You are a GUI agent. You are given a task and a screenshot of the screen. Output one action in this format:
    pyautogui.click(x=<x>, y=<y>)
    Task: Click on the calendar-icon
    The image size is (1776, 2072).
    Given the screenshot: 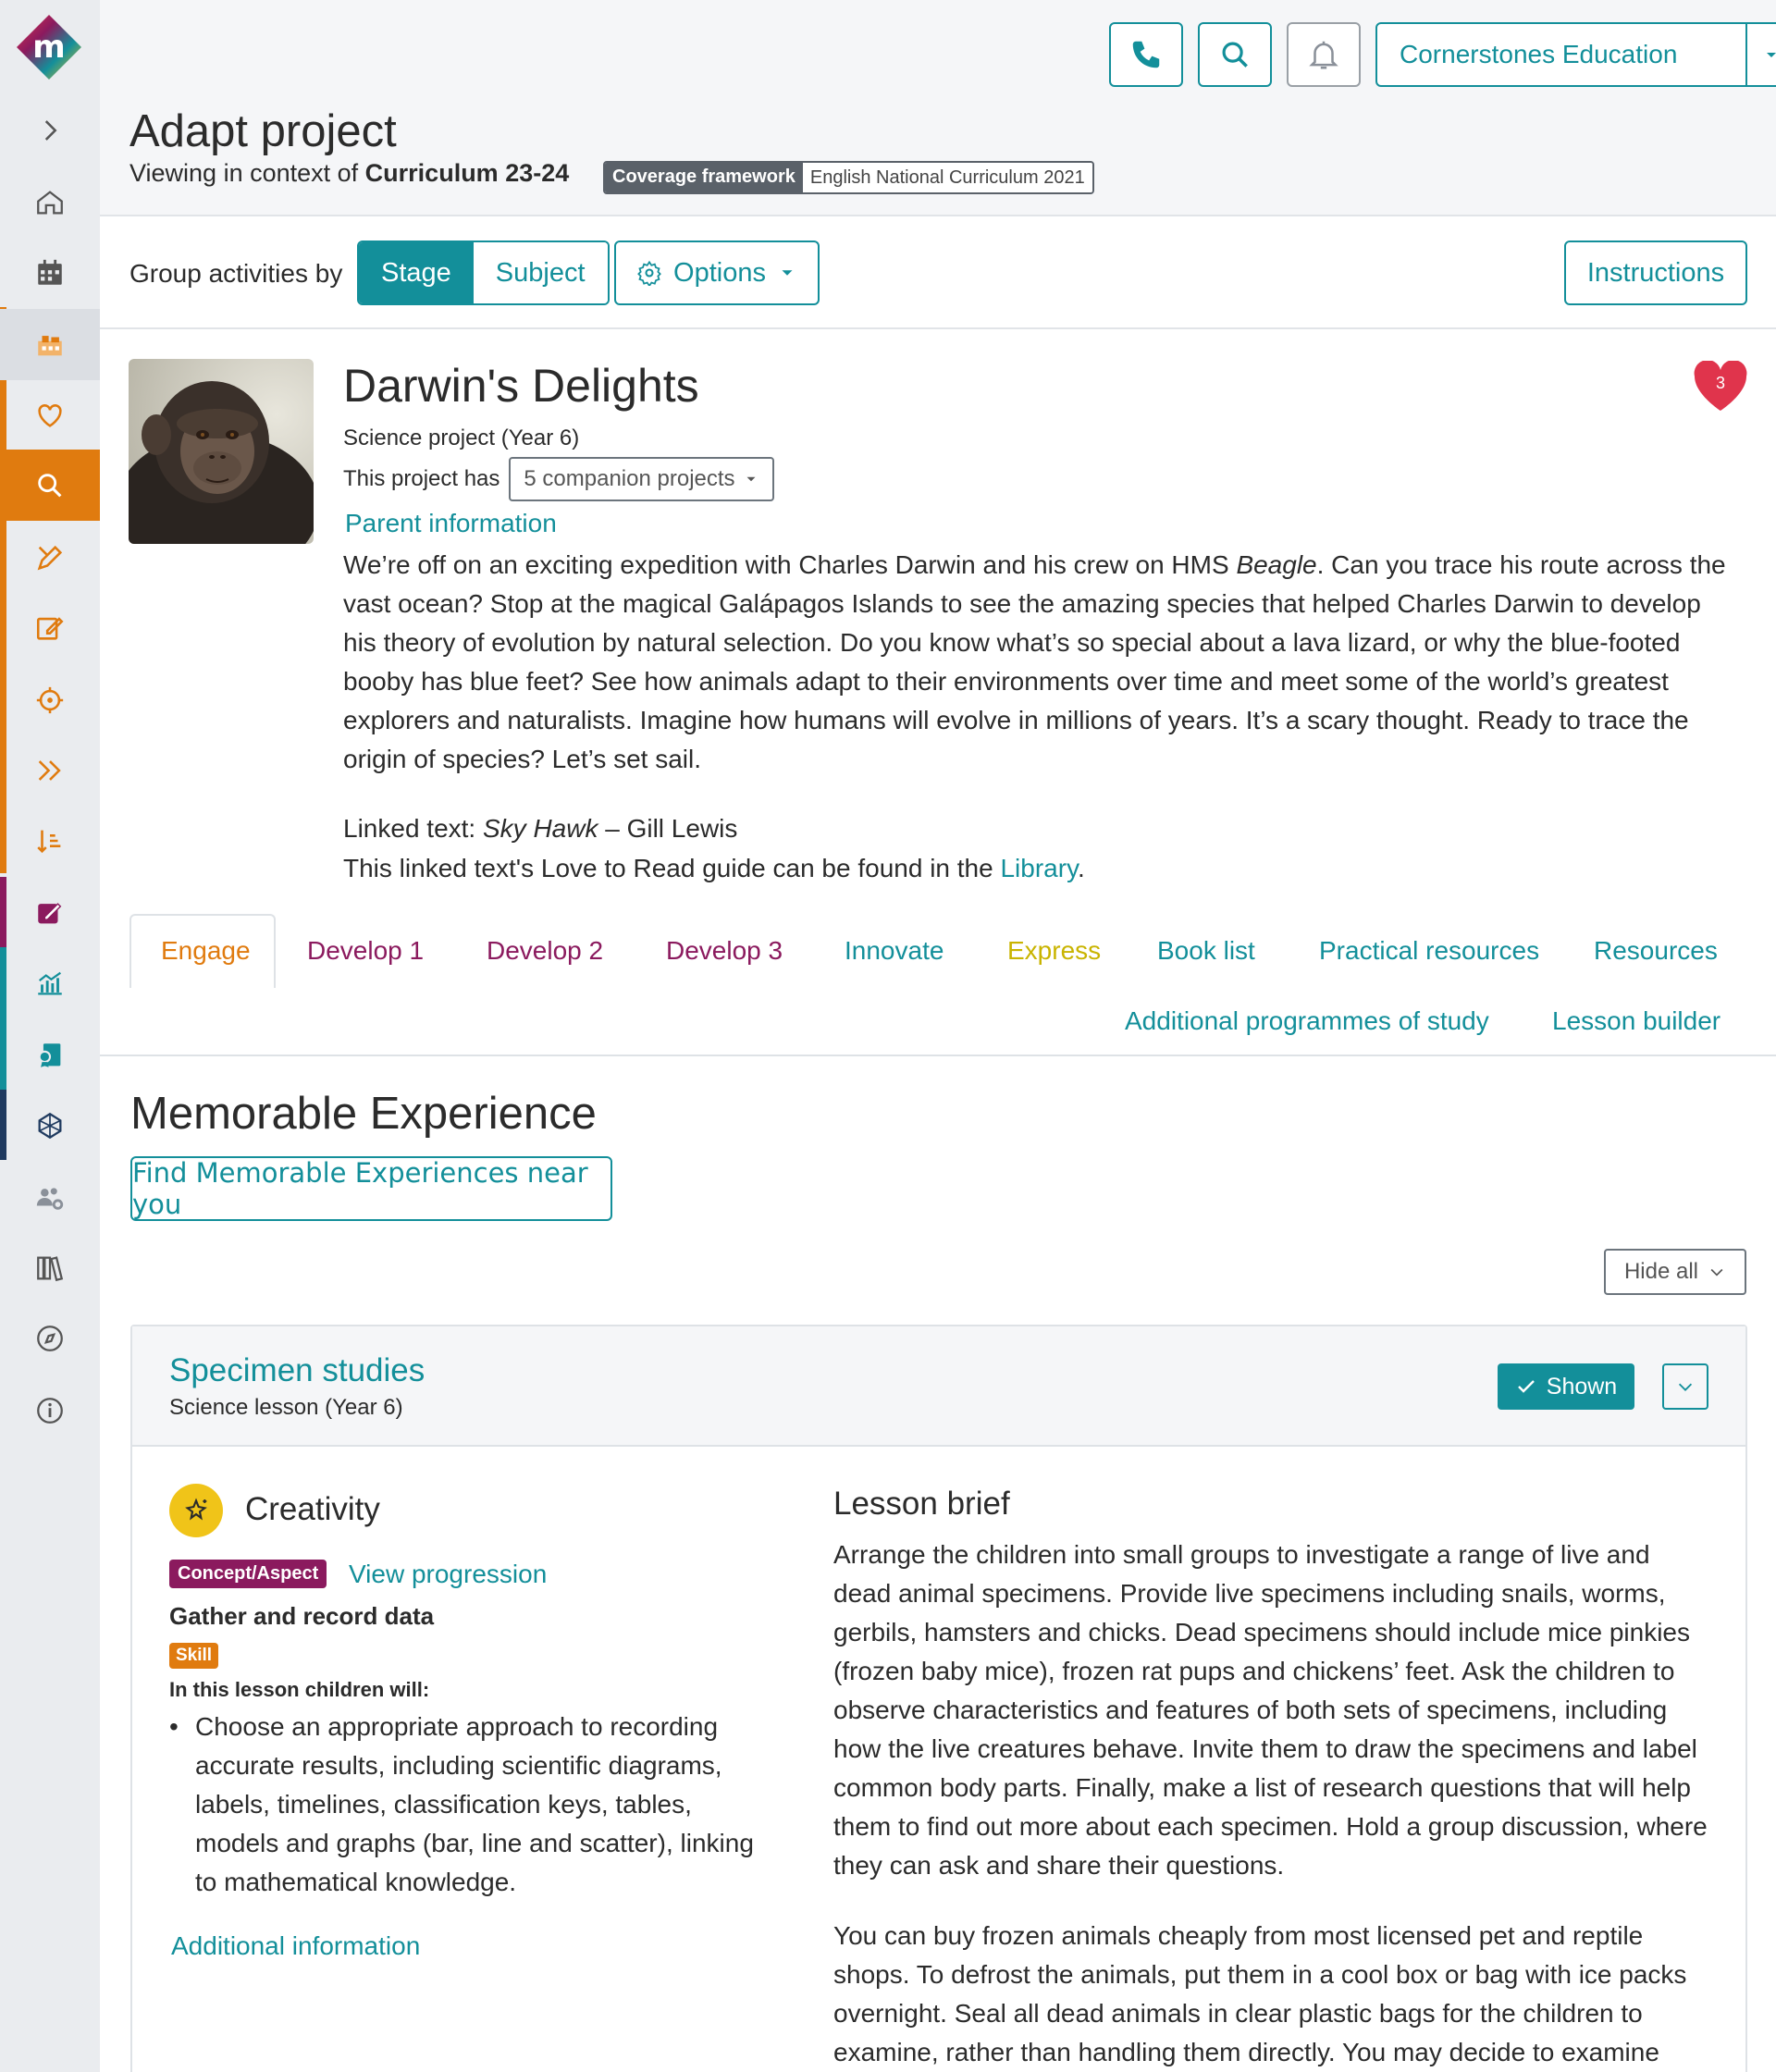 What is the action you would take?
    pyautogui.click(x=50, y=272)
    